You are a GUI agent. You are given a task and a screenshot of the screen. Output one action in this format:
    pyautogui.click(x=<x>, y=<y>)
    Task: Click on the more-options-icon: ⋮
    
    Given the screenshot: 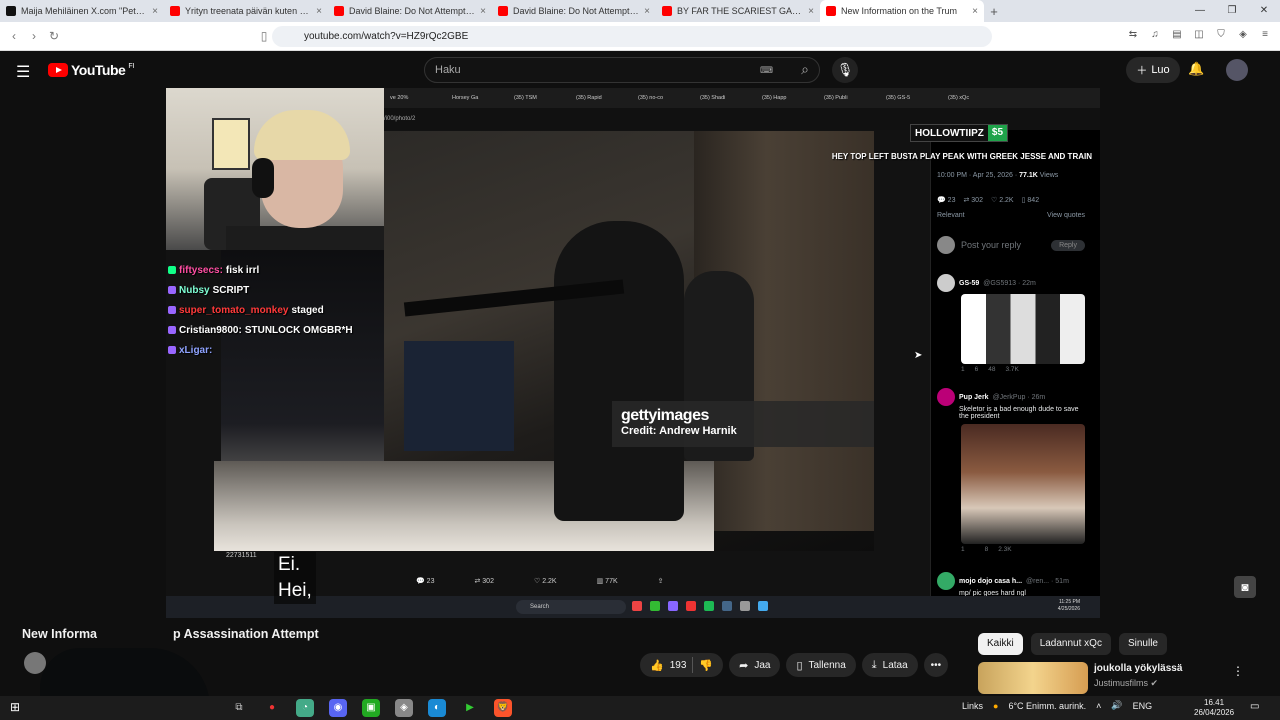 What is the action you would take?
    pyautogui.click(x=1238, y=671)
    